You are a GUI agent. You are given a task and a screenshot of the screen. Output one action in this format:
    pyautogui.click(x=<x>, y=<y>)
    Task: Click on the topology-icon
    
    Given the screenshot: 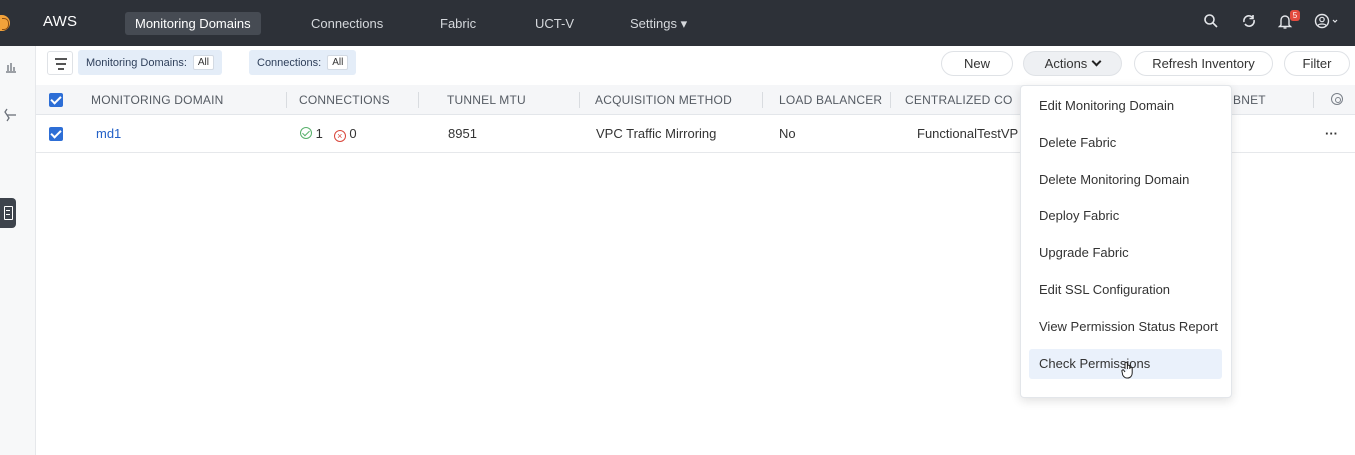 What is the action you would take?
    pyautogui.click(x=11, y=115)
    